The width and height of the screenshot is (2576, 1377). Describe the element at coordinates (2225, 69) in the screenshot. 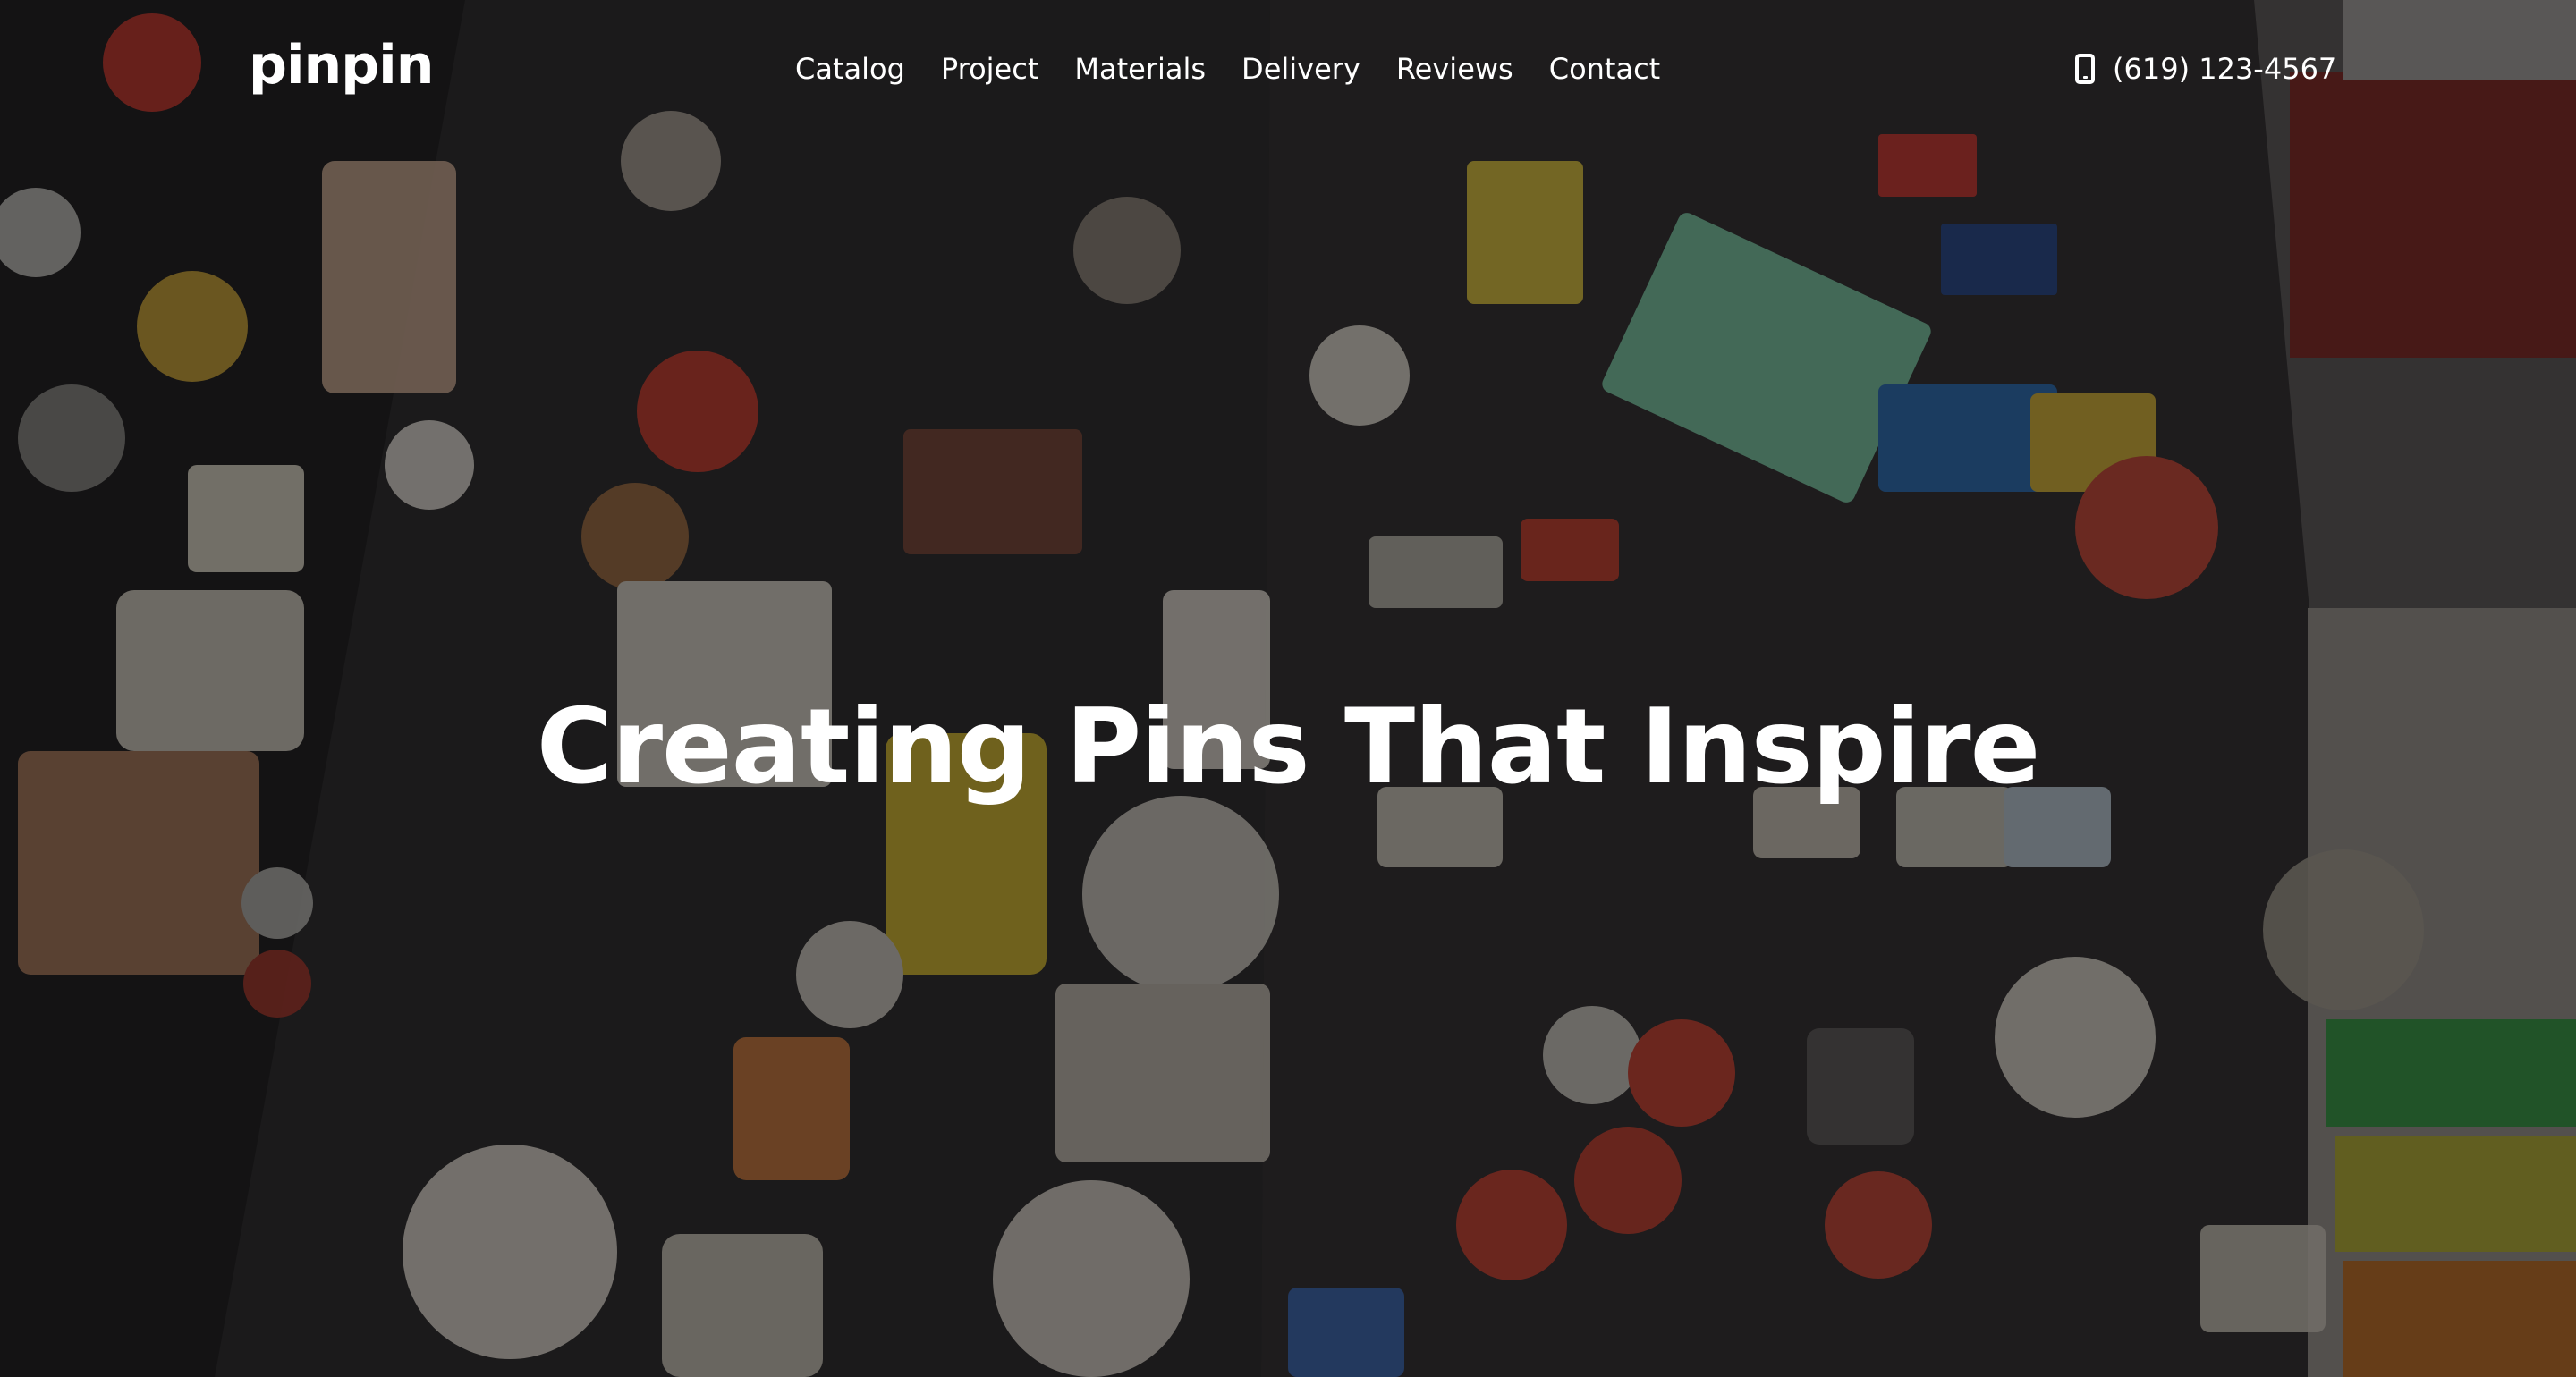

I see `phone-number: (619) 123-4567` at that location.